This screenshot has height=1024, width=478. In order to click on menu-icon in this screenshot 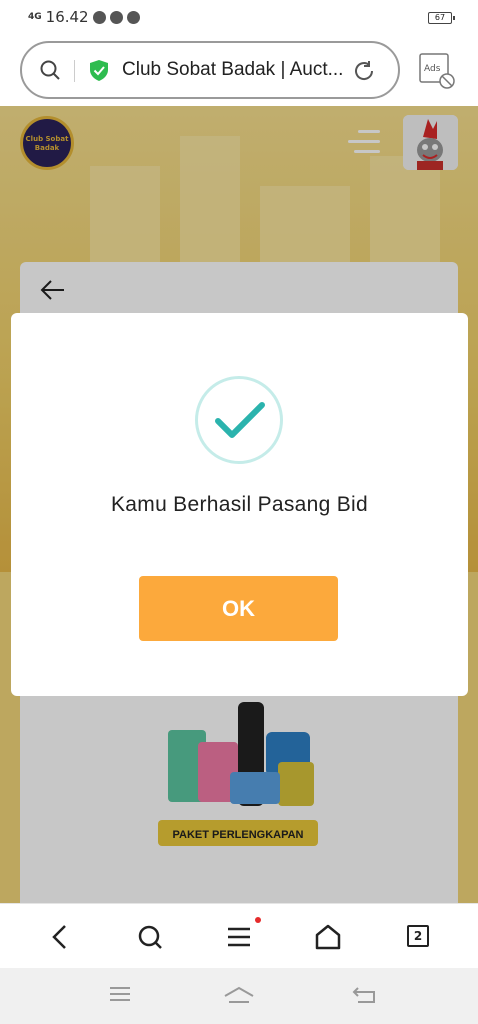, I will do `click(239, 937)`.